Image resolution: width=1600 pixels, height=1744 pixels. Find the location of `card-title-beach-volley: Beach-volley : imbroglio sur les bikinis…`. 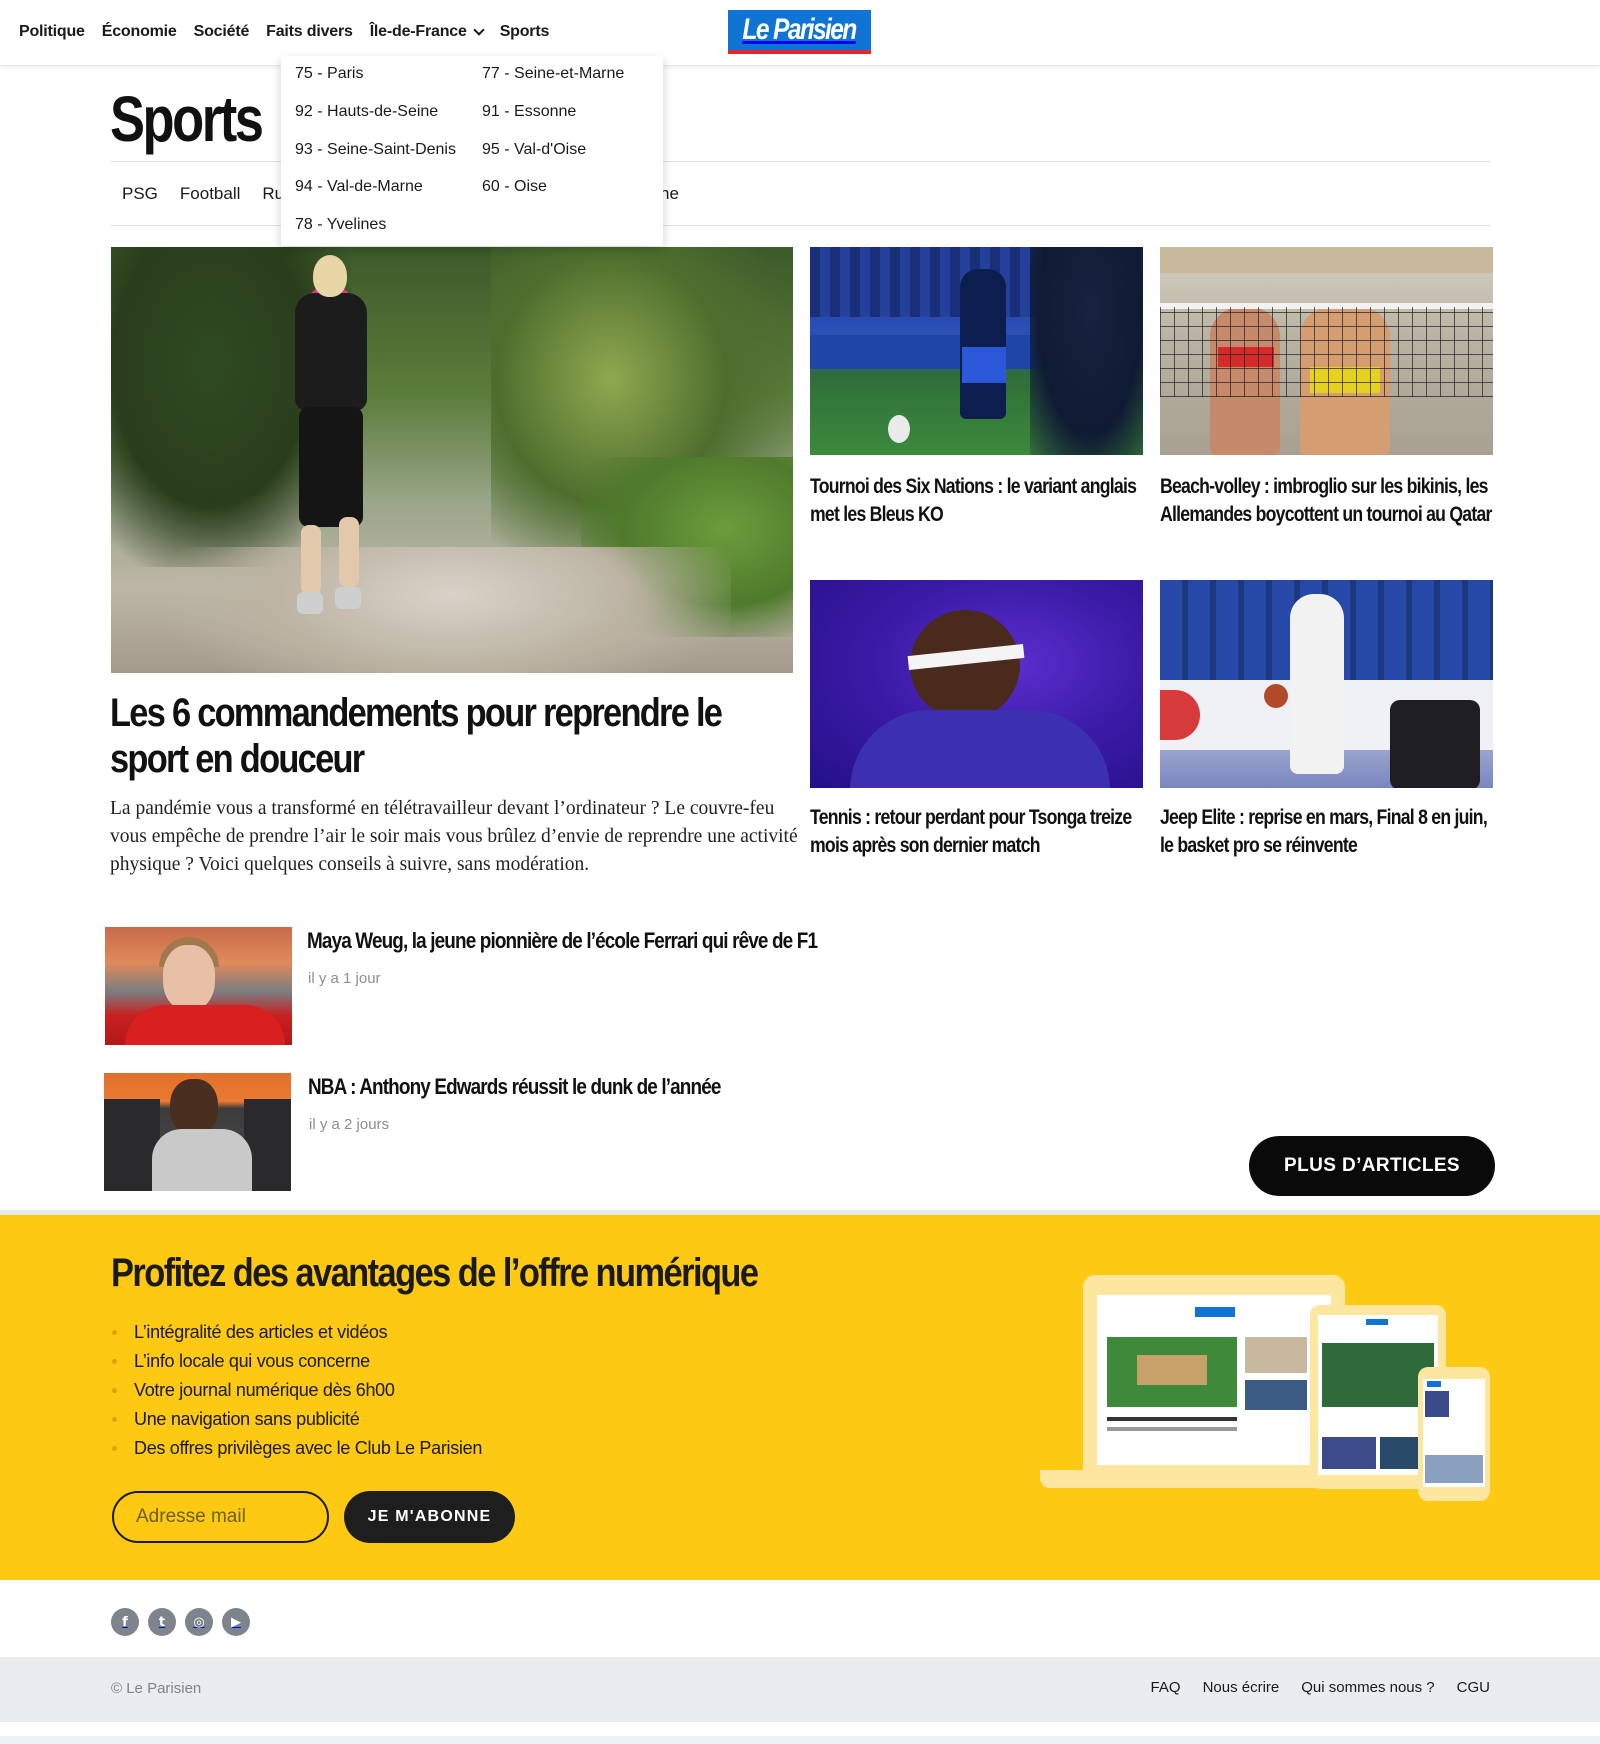

card-title-beach-volley: Beach-volley : imbroglio sur les bikinis… is located at coordinates (1328, 501).